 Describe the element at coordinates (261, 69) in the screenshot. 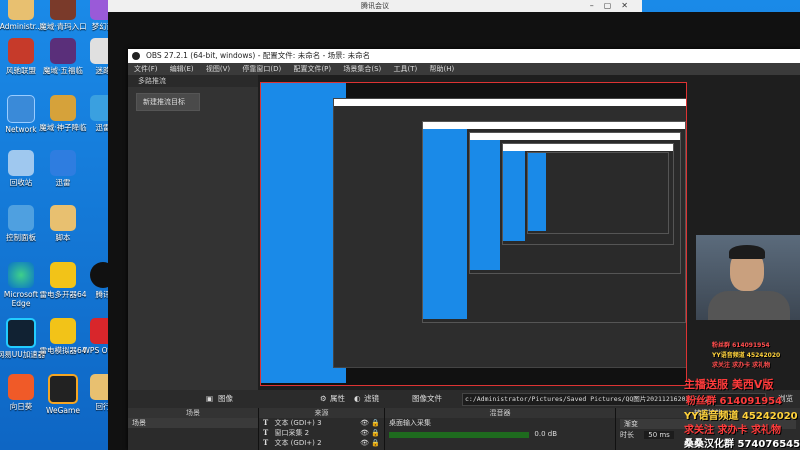

I see `menu-docks: 停靠窗口(D)` at that location.